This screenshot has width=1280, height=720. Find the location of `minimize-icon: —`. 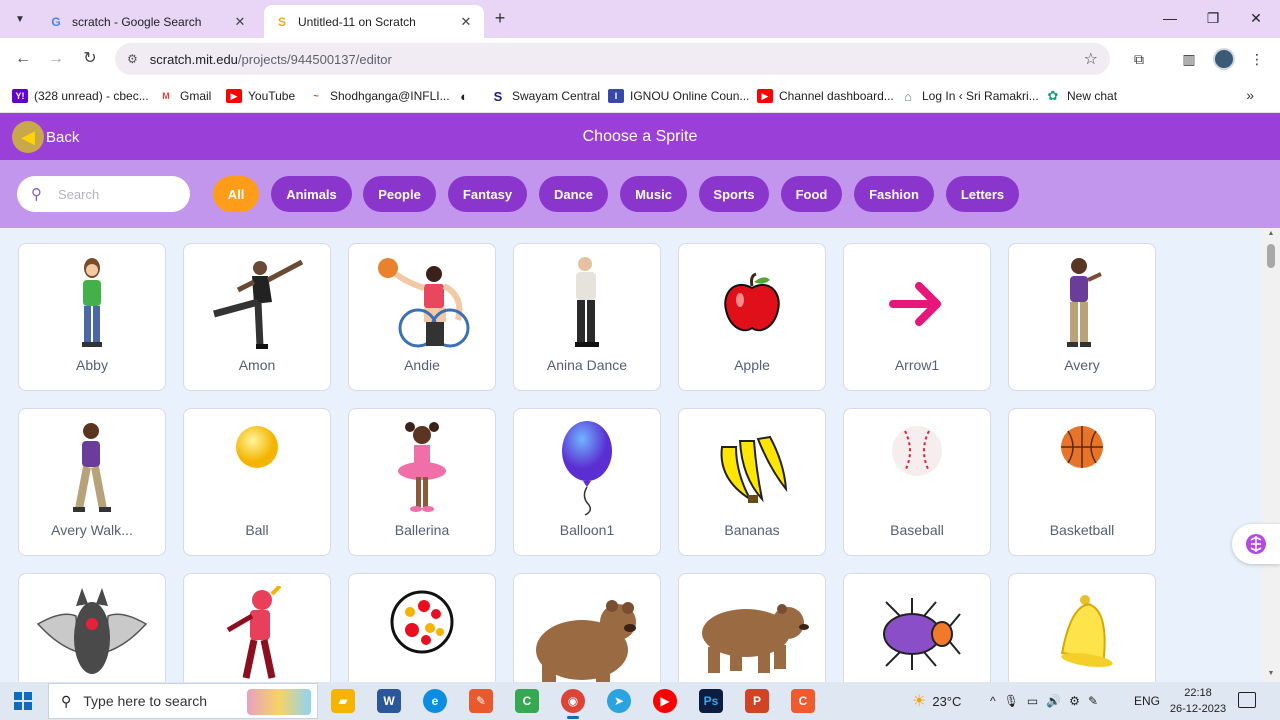

minimize-icon: — is located at coordinates (1170, 18).